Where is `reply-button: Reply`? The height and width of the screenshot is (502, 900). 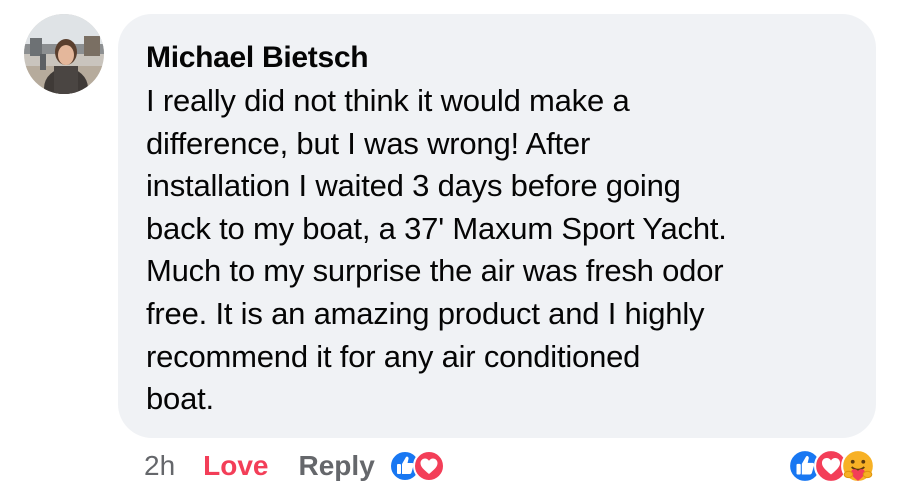 reply-button: Reply is located at coordinates (337, 466).